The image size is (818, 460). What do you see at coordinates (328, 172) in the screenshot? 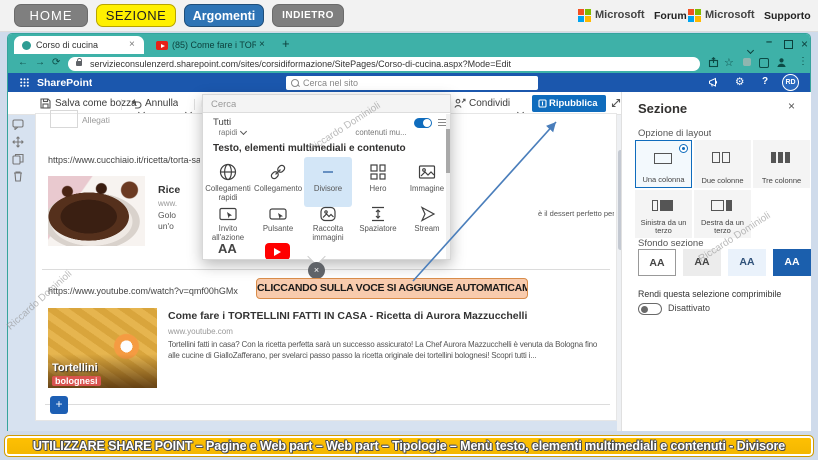
I see `divider-icon` at bounding box center [328, 172].